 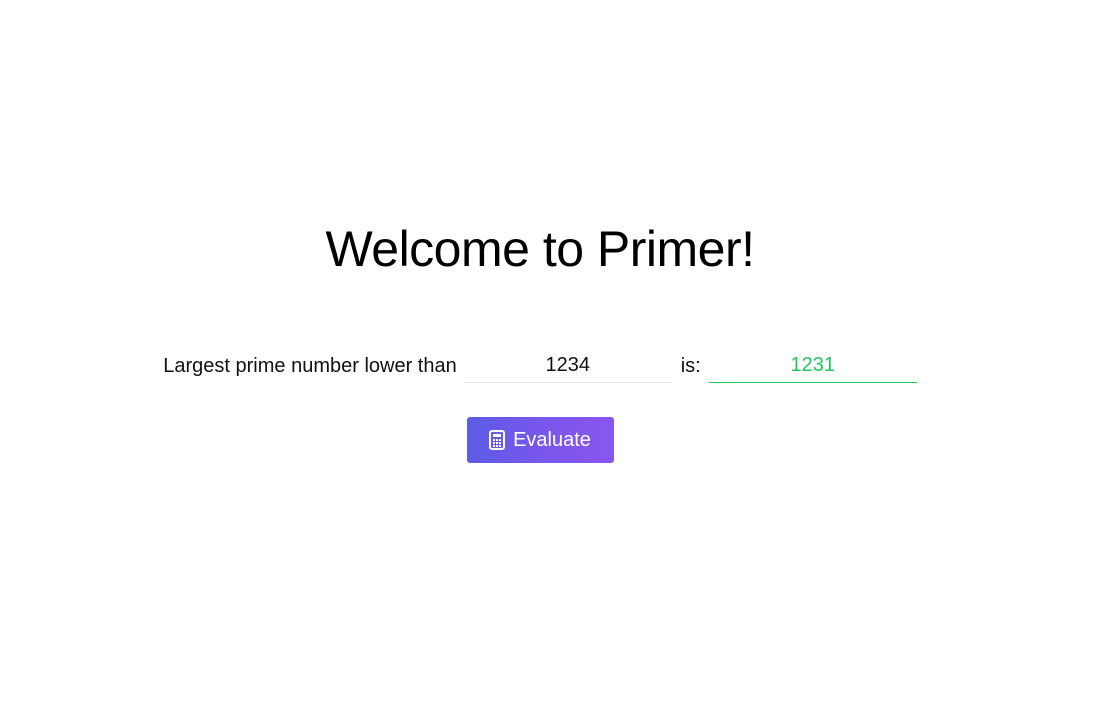 What do you see at coordinates (310, 366) in the screenshot?
I see `lower-than-label: Largest prime number lower than` at bounding box center [310, 366].